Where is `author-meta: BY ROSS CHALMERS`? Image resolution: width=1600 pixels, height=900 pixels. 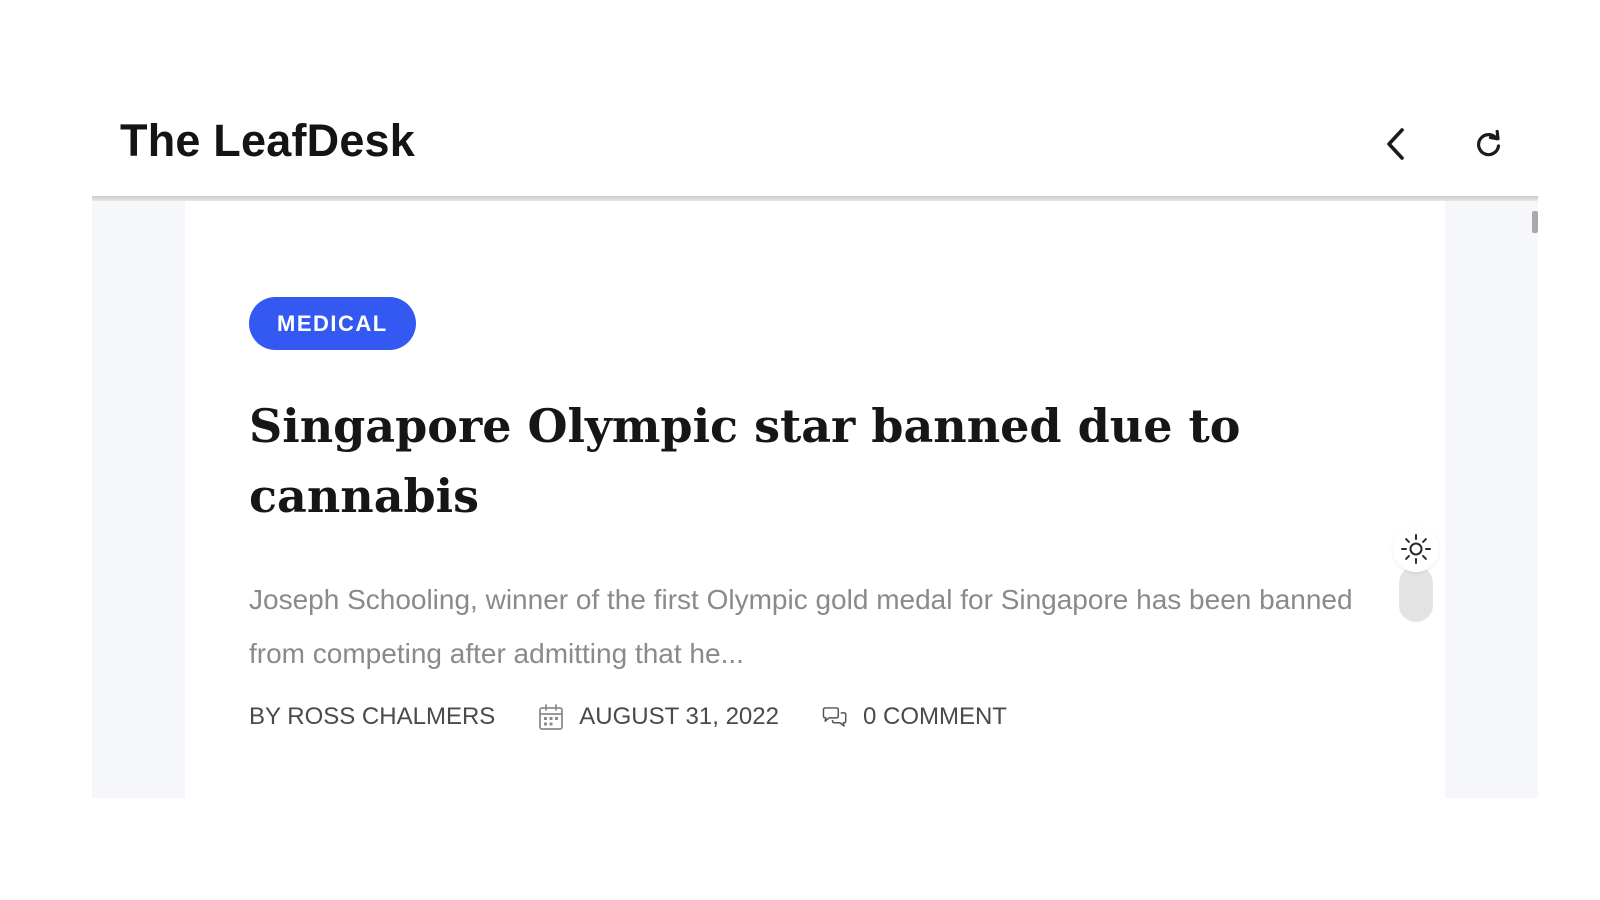 author-meta: BY ROSS CHALMERS is located at coordinates (372, 717).